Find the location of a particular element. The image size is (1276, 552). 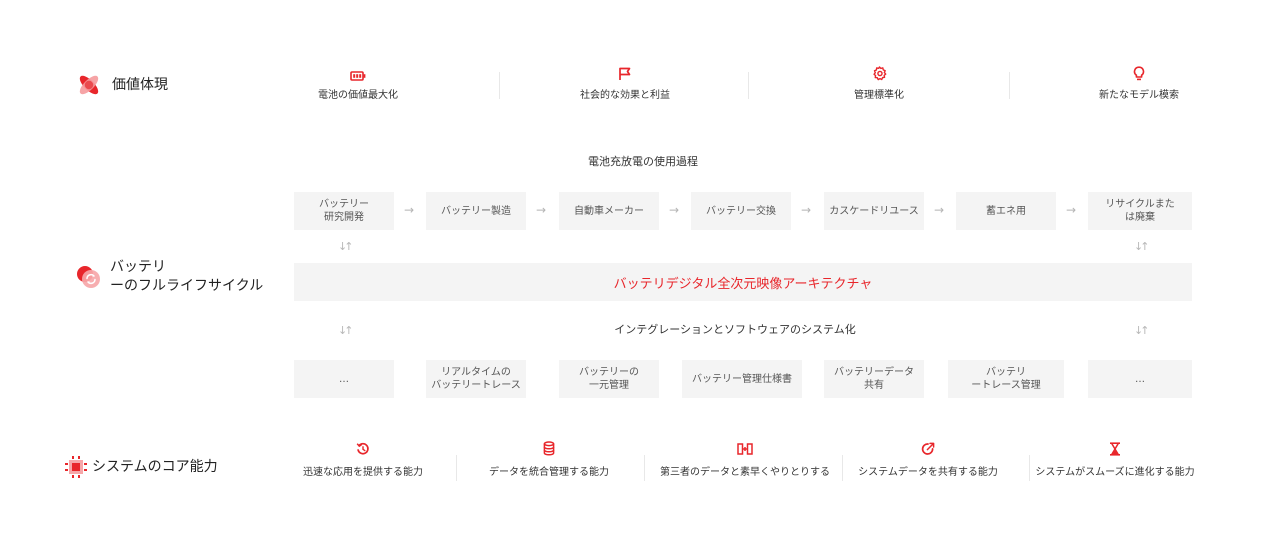

value-item-social: 社会的な効果と利益 is located at coordinates (625, 83).